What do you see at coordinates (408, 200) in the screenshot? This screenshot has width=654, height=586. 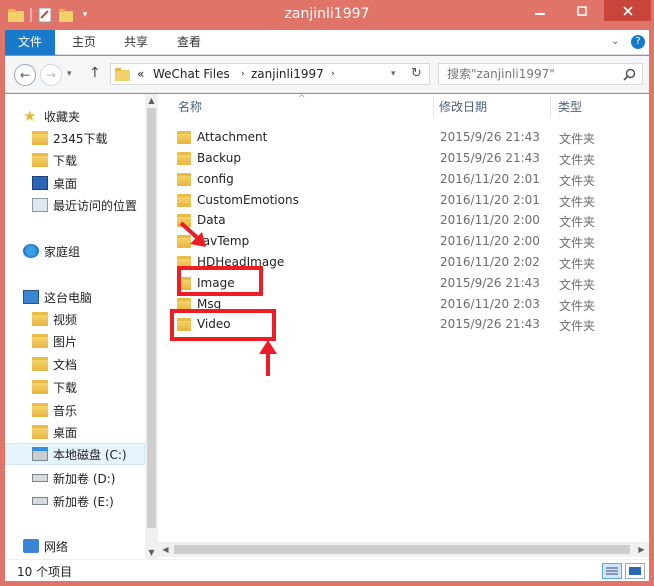 I see `table-row: CustomEmotions 2016/11/20 2:01 文件夹` at bounding box center [408, 200].